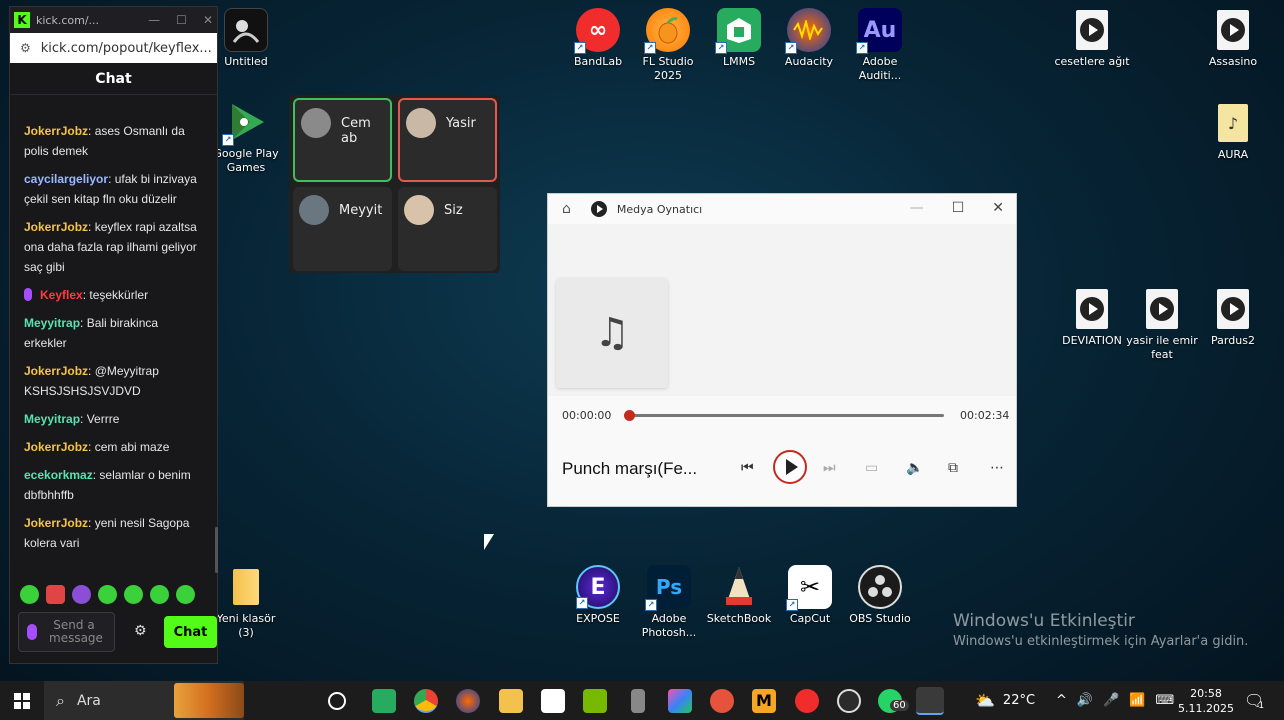 The height and width of the screenshot is (720, 1284). Describe the element at coordinates (1005, 700) in the screenshot. I see `weather-widget: ⛅ 22°C` at that location.